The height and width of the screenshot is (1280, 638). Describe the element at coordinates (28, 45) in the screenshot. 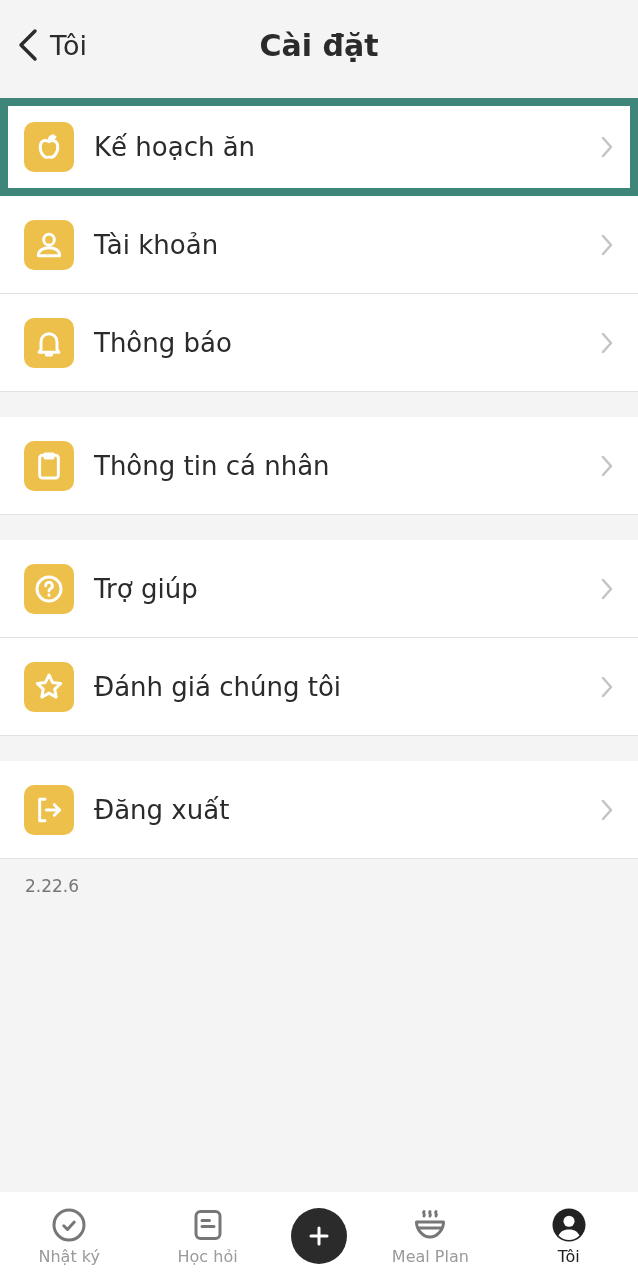

I see `back-icon` at that location.